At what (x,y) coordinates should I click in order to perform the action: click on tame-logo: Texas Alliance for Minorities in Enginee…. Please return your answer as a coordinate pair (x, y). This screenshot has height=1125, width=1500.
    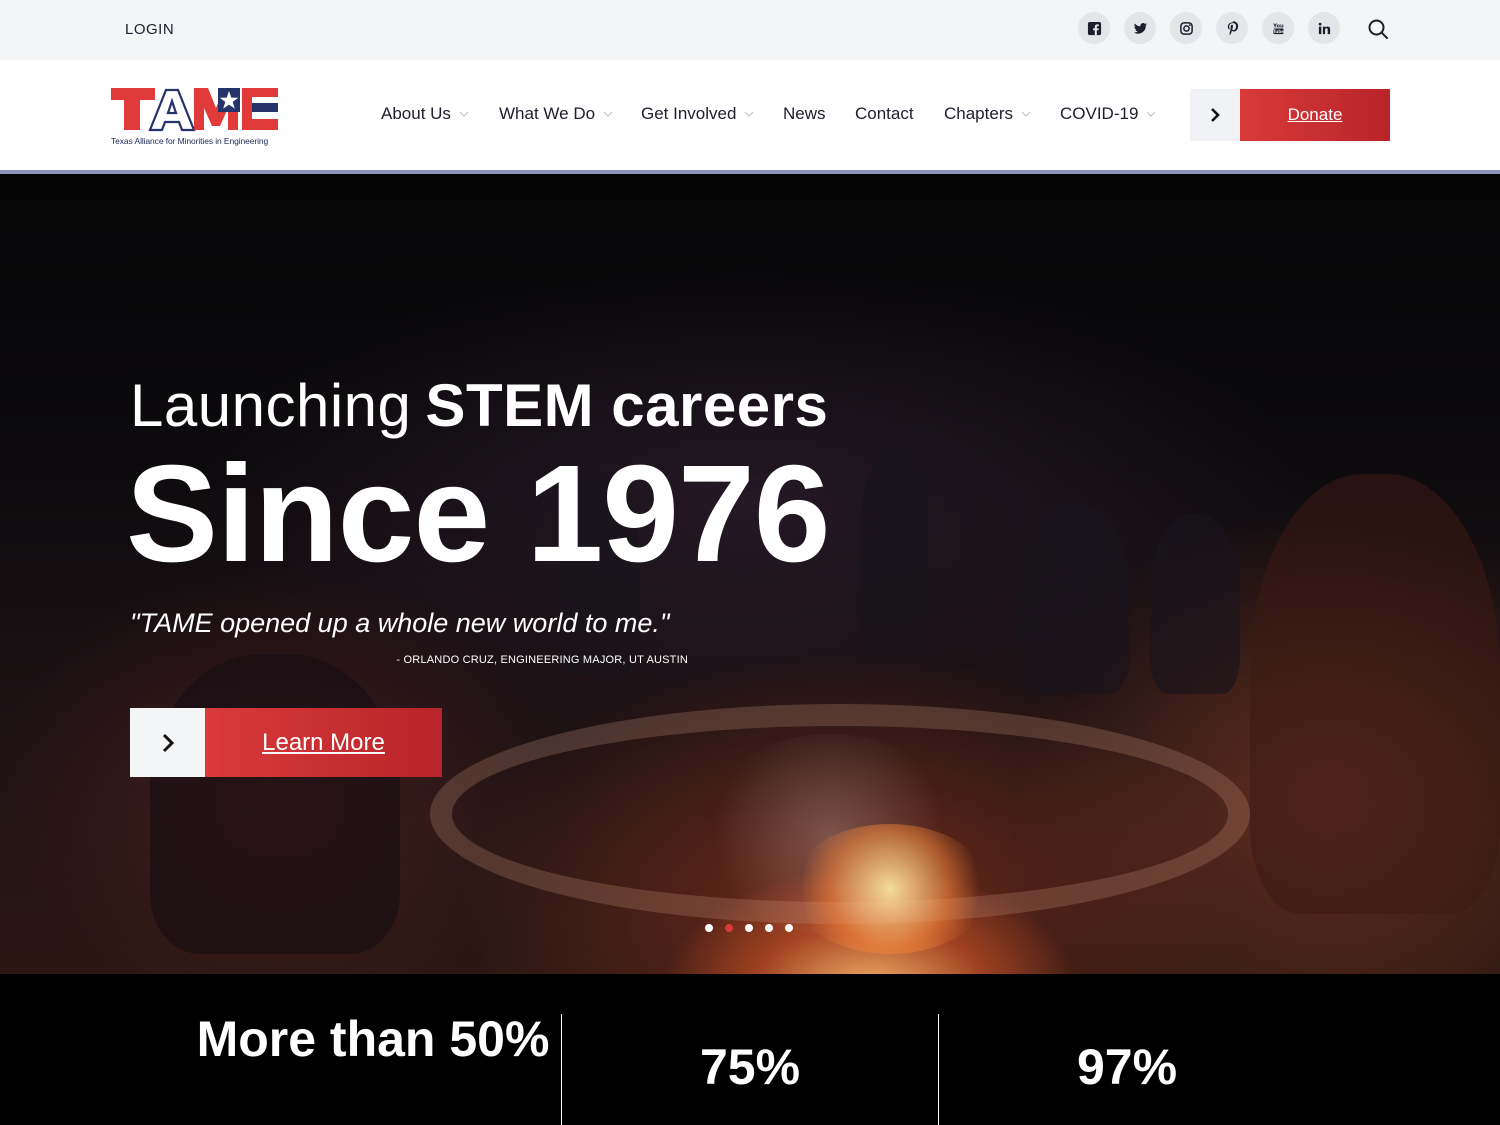
    Looking at the image, I should click on (195, 117).